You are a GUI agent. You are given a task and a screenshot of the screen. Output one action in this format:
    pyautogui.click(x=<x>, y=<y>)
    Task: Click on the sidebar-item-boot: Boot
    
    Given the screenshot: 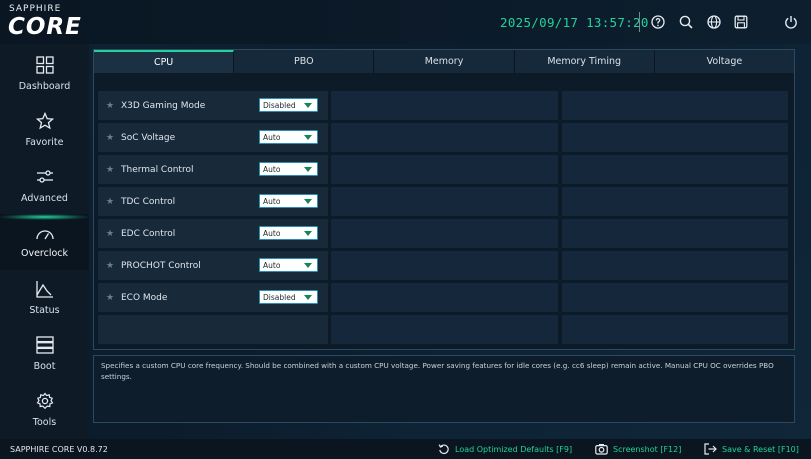 What is the action you would take?
    pyautogui.click(x=44, y=354)
    